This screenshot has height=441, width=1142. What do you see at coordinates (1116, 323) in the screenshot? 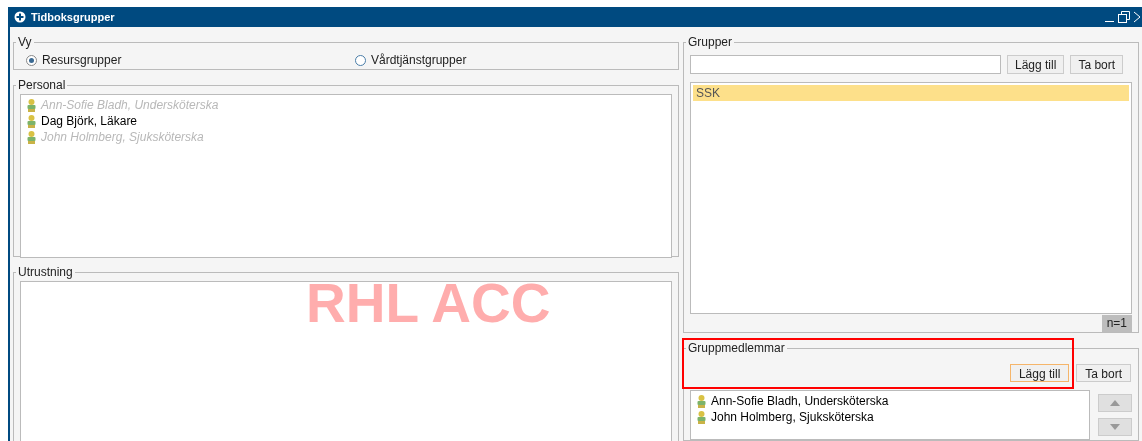
I see `count-label: n=1` at bounding box center [1116, 323].